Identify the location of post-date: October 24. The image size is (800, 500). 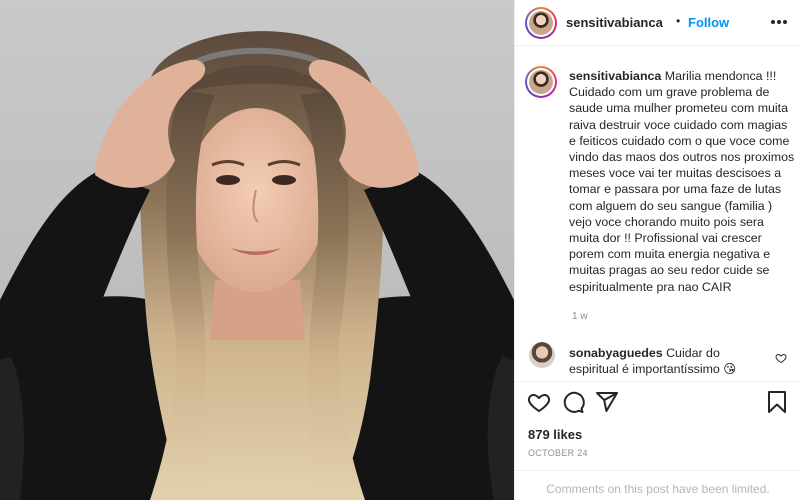
(558, 453).